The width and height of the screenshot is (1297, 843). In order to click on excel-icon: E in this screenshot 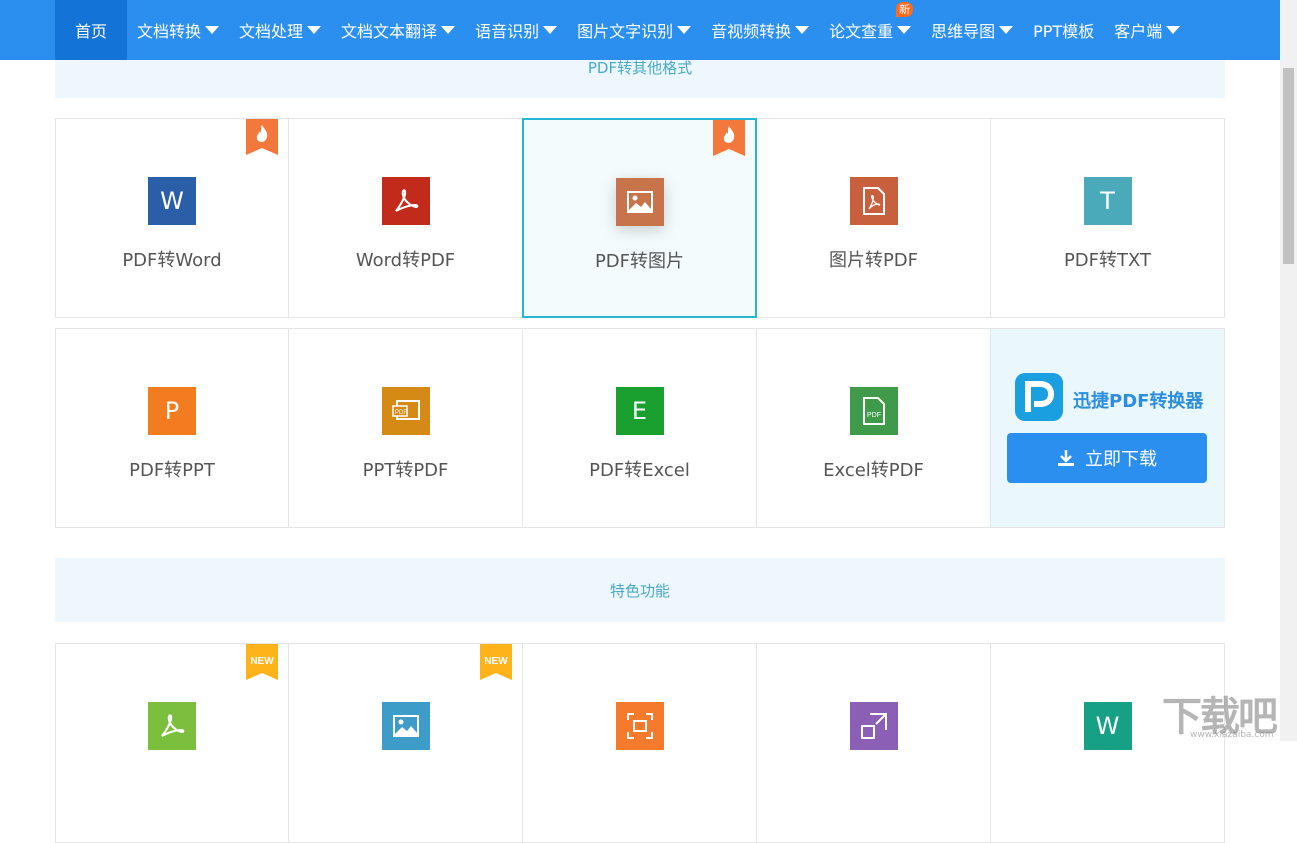, I will do `click(640, 411)`.